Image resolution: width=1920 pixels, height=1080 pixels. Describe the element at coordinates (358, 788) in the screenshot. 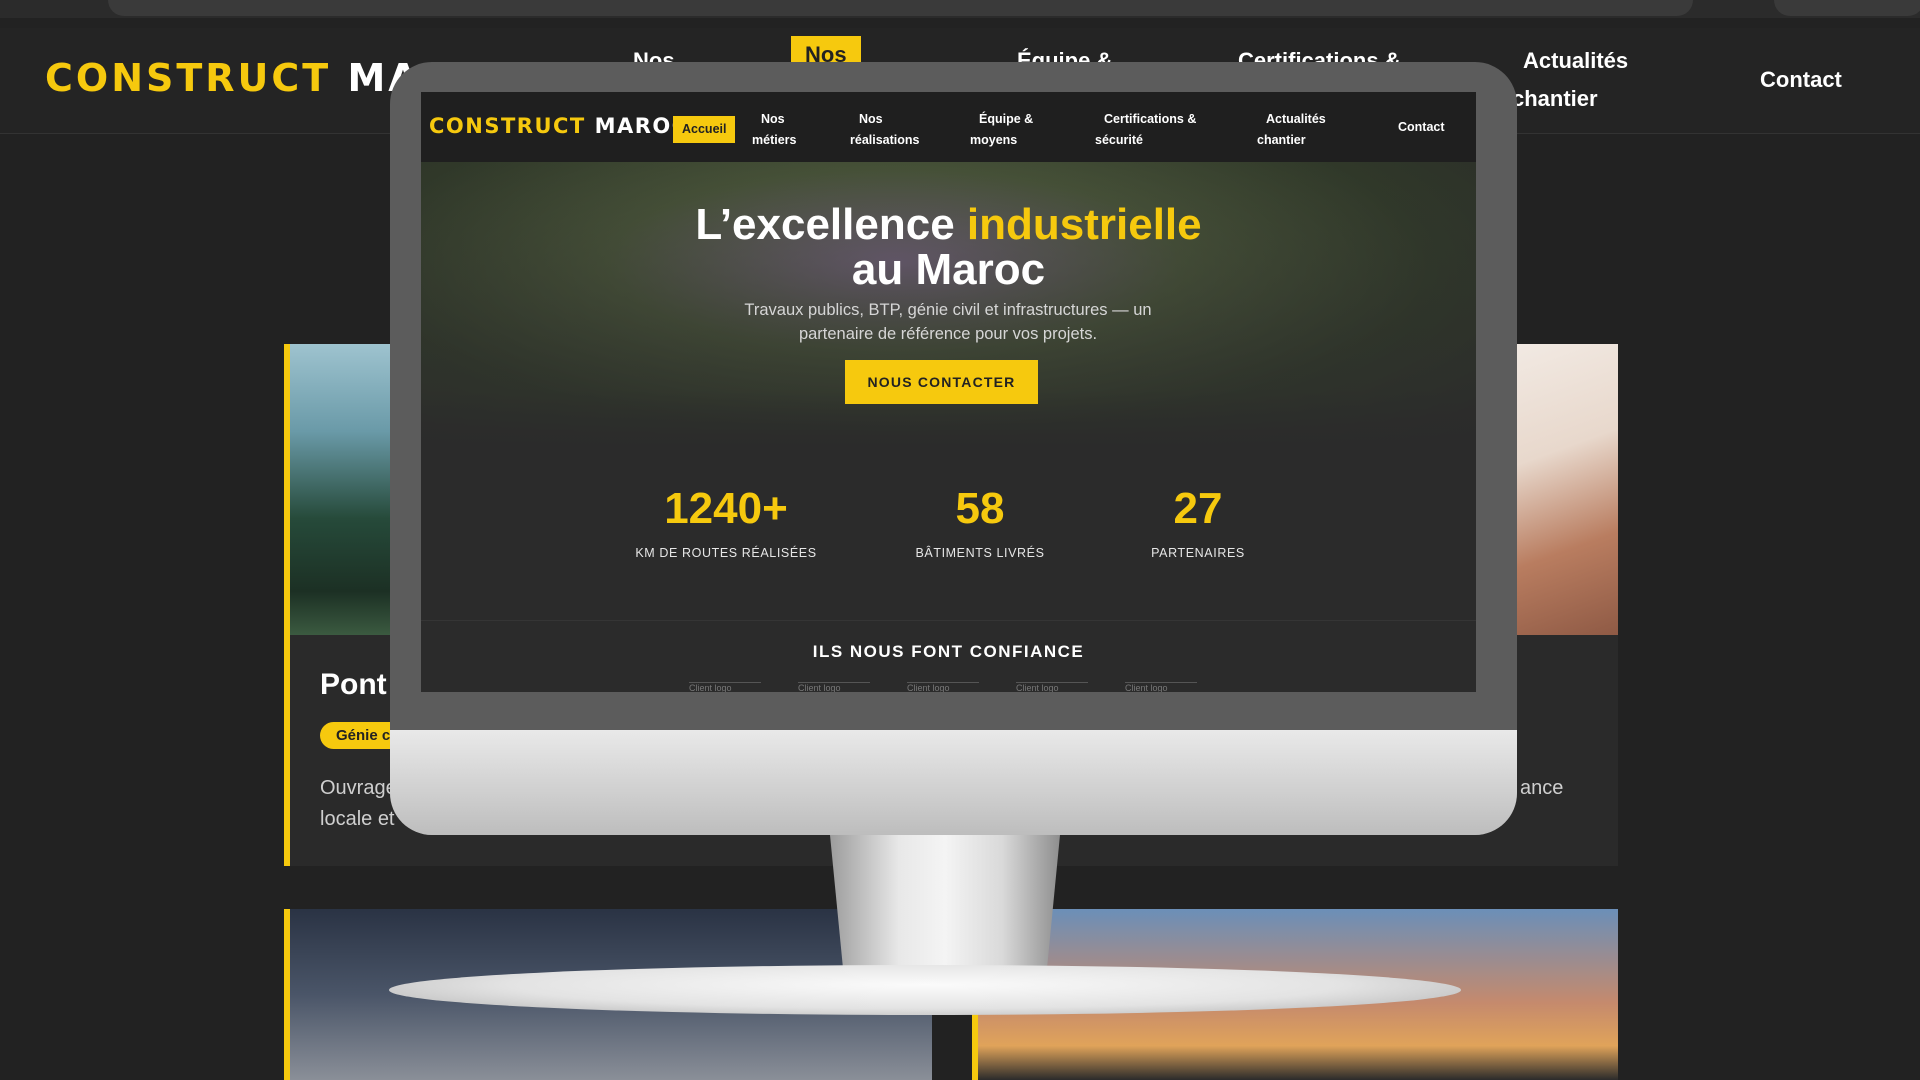

I see `card-text-line1: Ouvrage` at that location.